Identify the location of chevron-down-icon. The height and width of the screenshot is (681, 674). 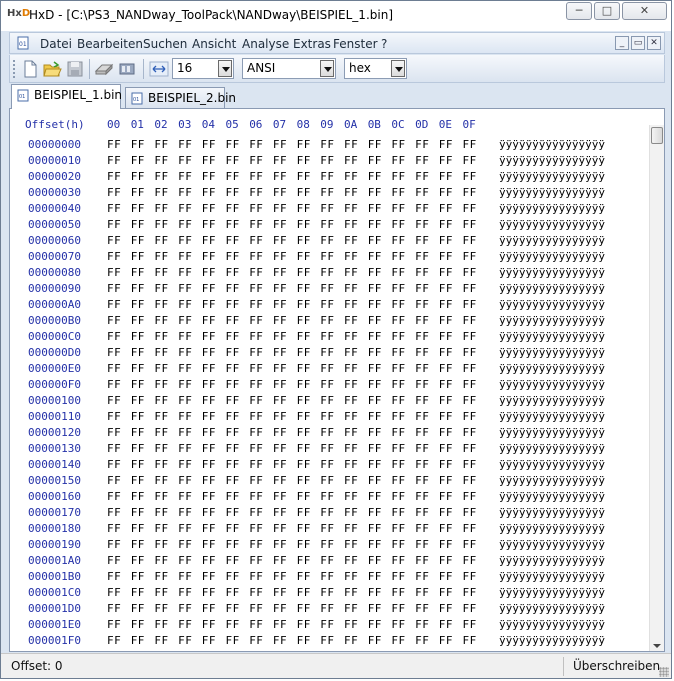
(327, 68).